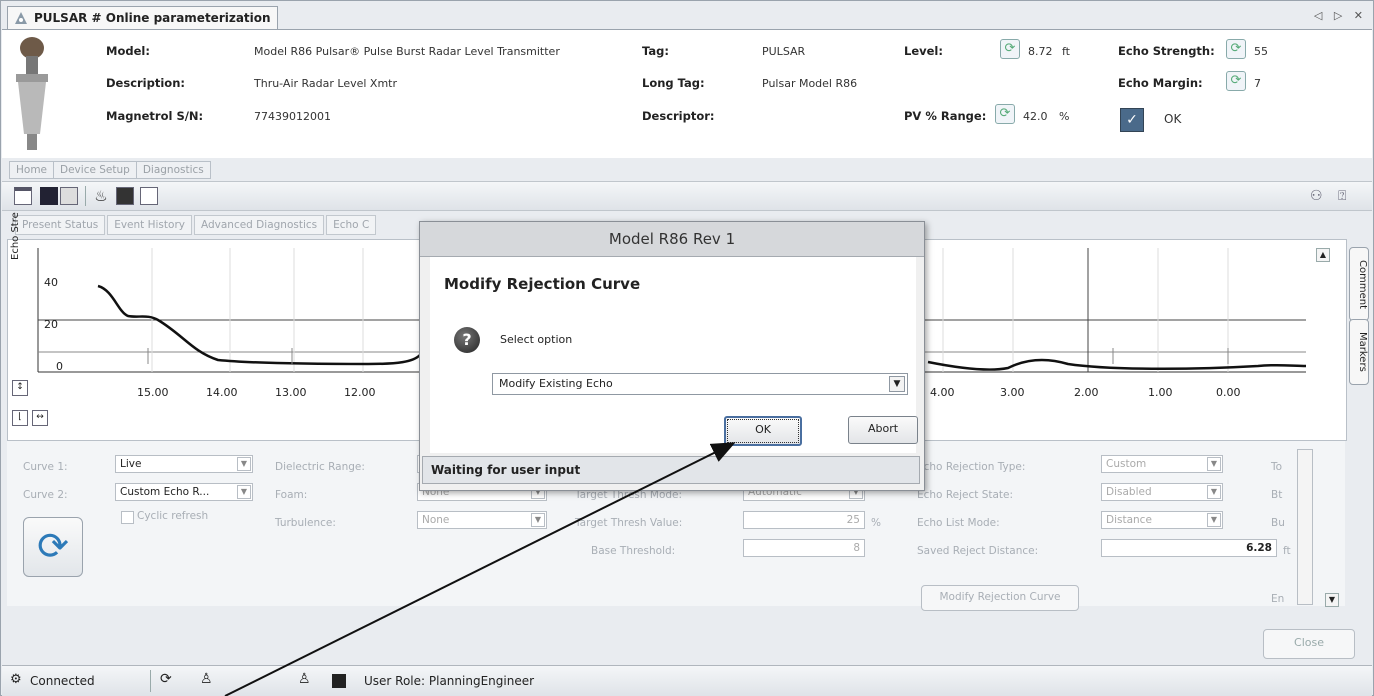 This screenshot has width=1374, height=696. Describe the element at coordinates (763, 431) in the screenshot. I see `ok-button: OK` at that location.